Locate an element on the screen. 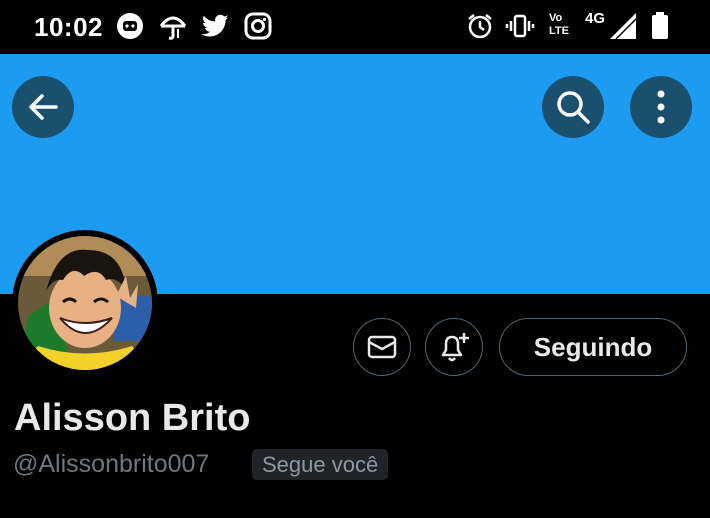 The image size is (710, 518). volte-bottom-label: LTE is located at coordinates (559, 31).